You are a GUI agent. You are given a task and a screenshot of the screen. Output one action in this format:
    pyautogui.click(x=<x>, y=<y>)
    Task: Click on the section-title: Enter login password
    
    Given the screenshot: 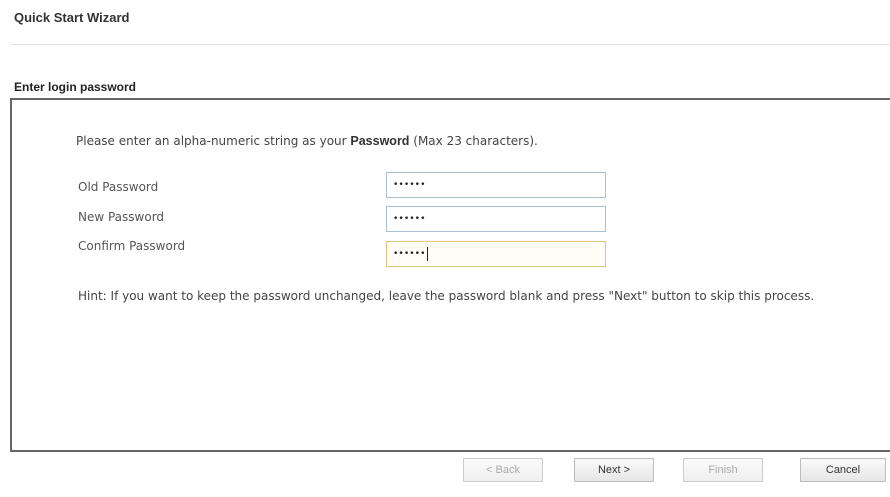 What is the action you would take?
    pyautogui.click(x=75, y=87)
    